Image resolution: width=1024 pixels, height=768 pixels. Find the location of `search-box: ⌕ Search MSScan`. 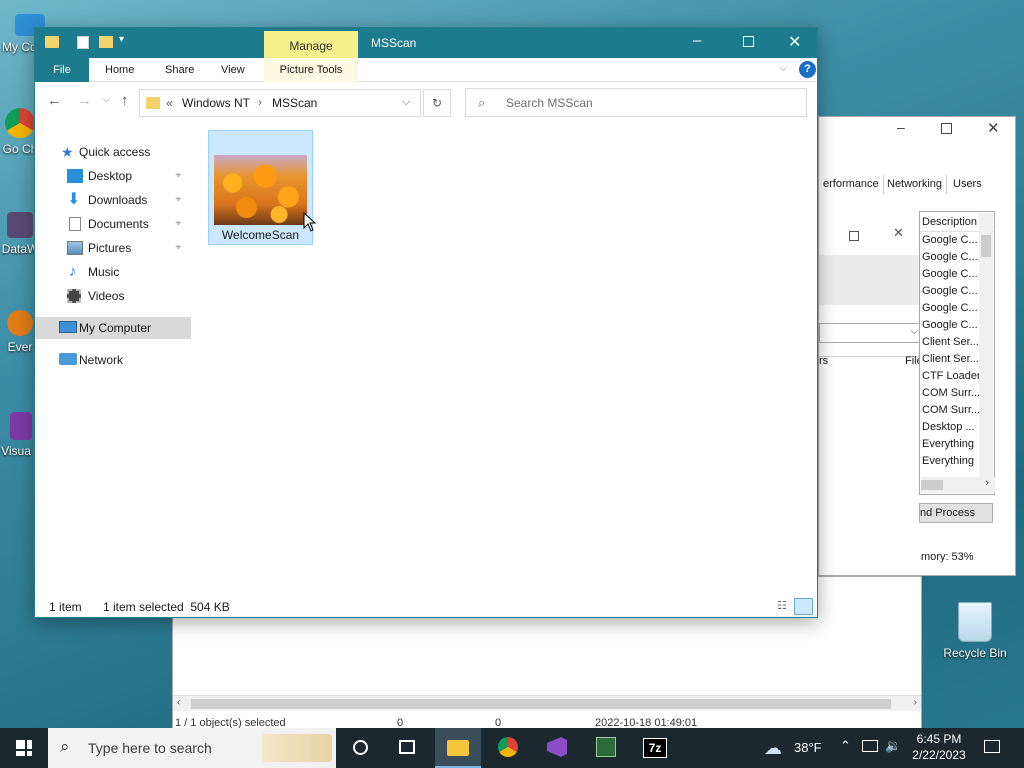

search-box: ⌕ Search MSScan is located at coordinates (636, 102).